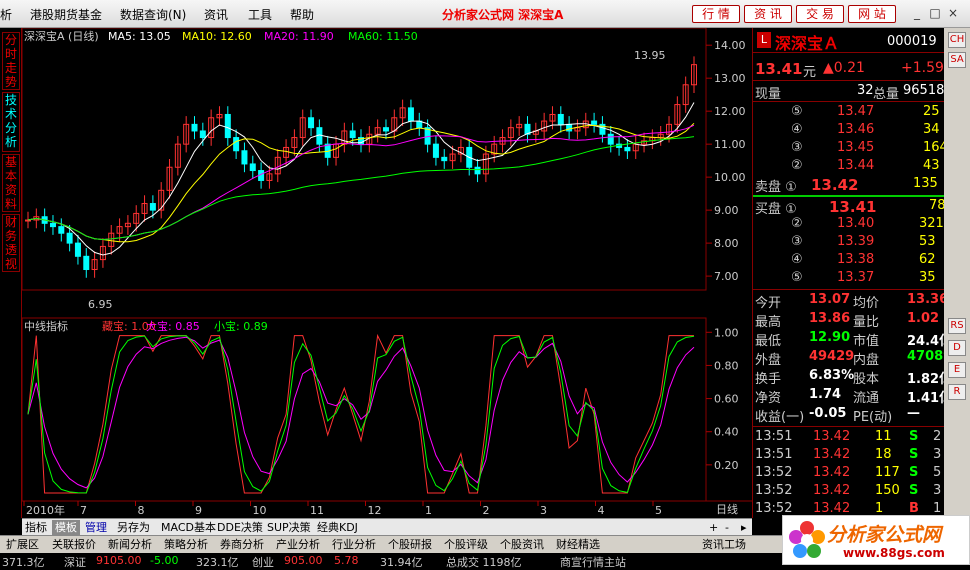 This screenshot has height=570, width=970. Describe the element at coordinates (713, 527) in the screenshot. I see `zoom-in-button: +` at that location.